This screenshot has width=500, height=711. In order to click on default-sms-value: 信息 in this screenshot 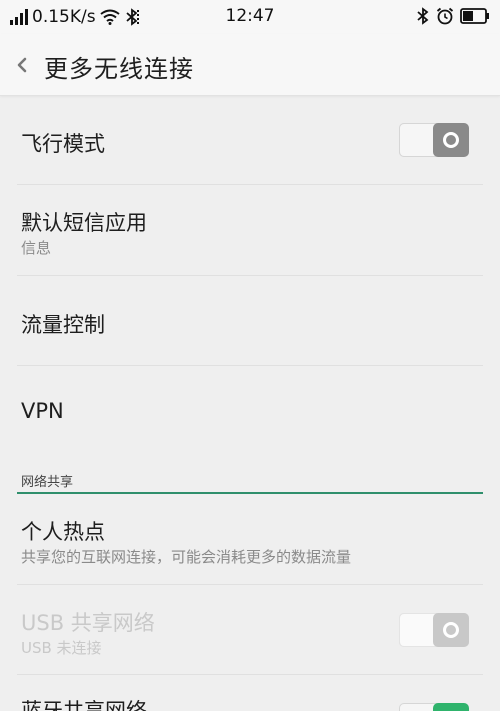, I will do `click(36, 248)`.